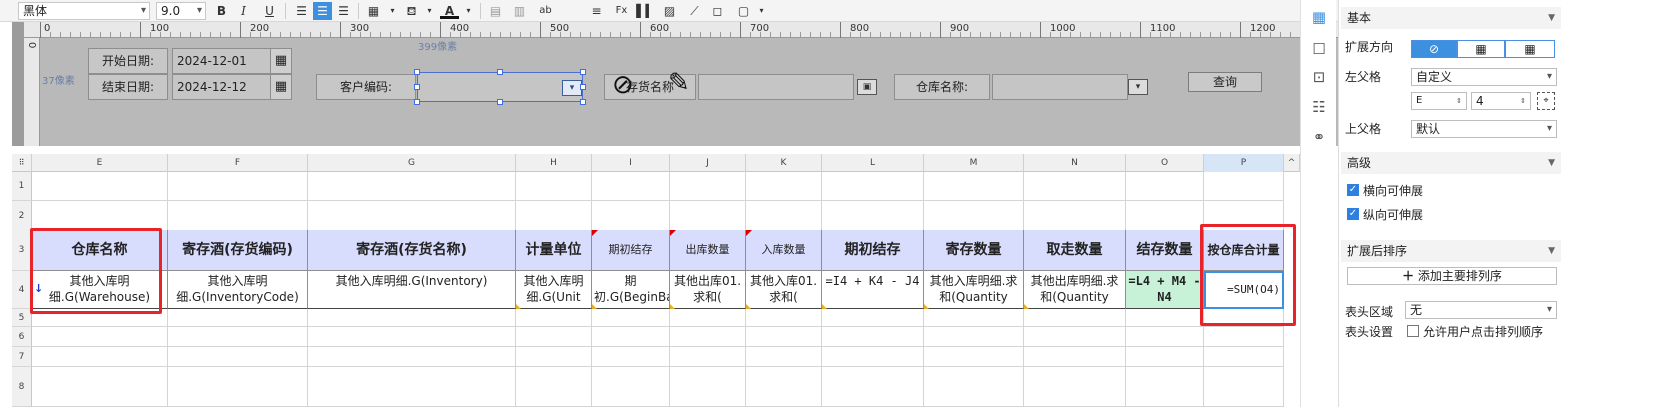  I want to click on data-cell-K: 其他入库01.求和(, so click(784, 290).